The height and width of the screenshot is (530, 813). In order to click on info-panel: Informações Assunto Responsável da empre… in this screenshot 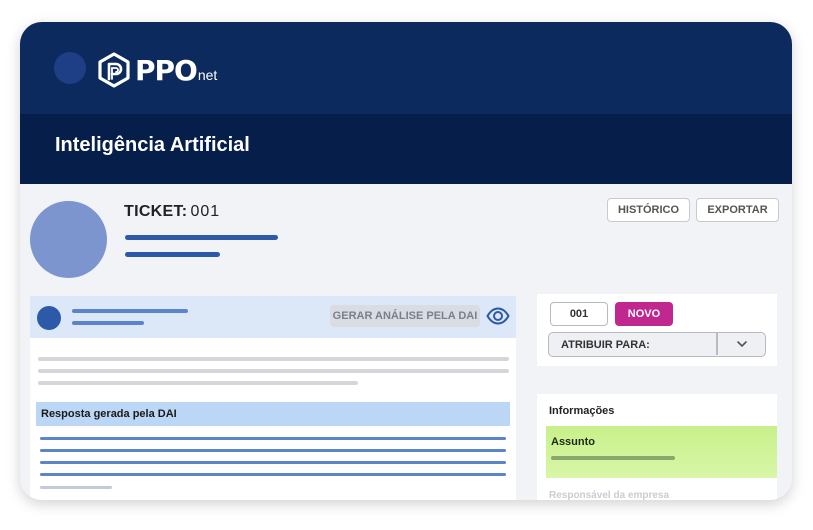, I will do `click(657, 447)`.